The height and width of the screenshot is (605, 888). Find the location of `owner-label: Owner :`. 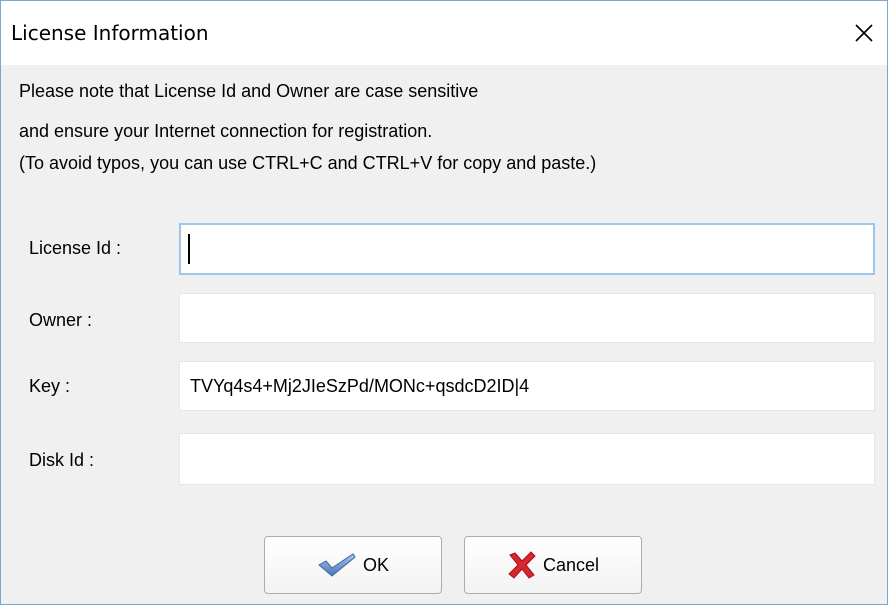

owner-label: Owner : is located at coordinates (61, 320).